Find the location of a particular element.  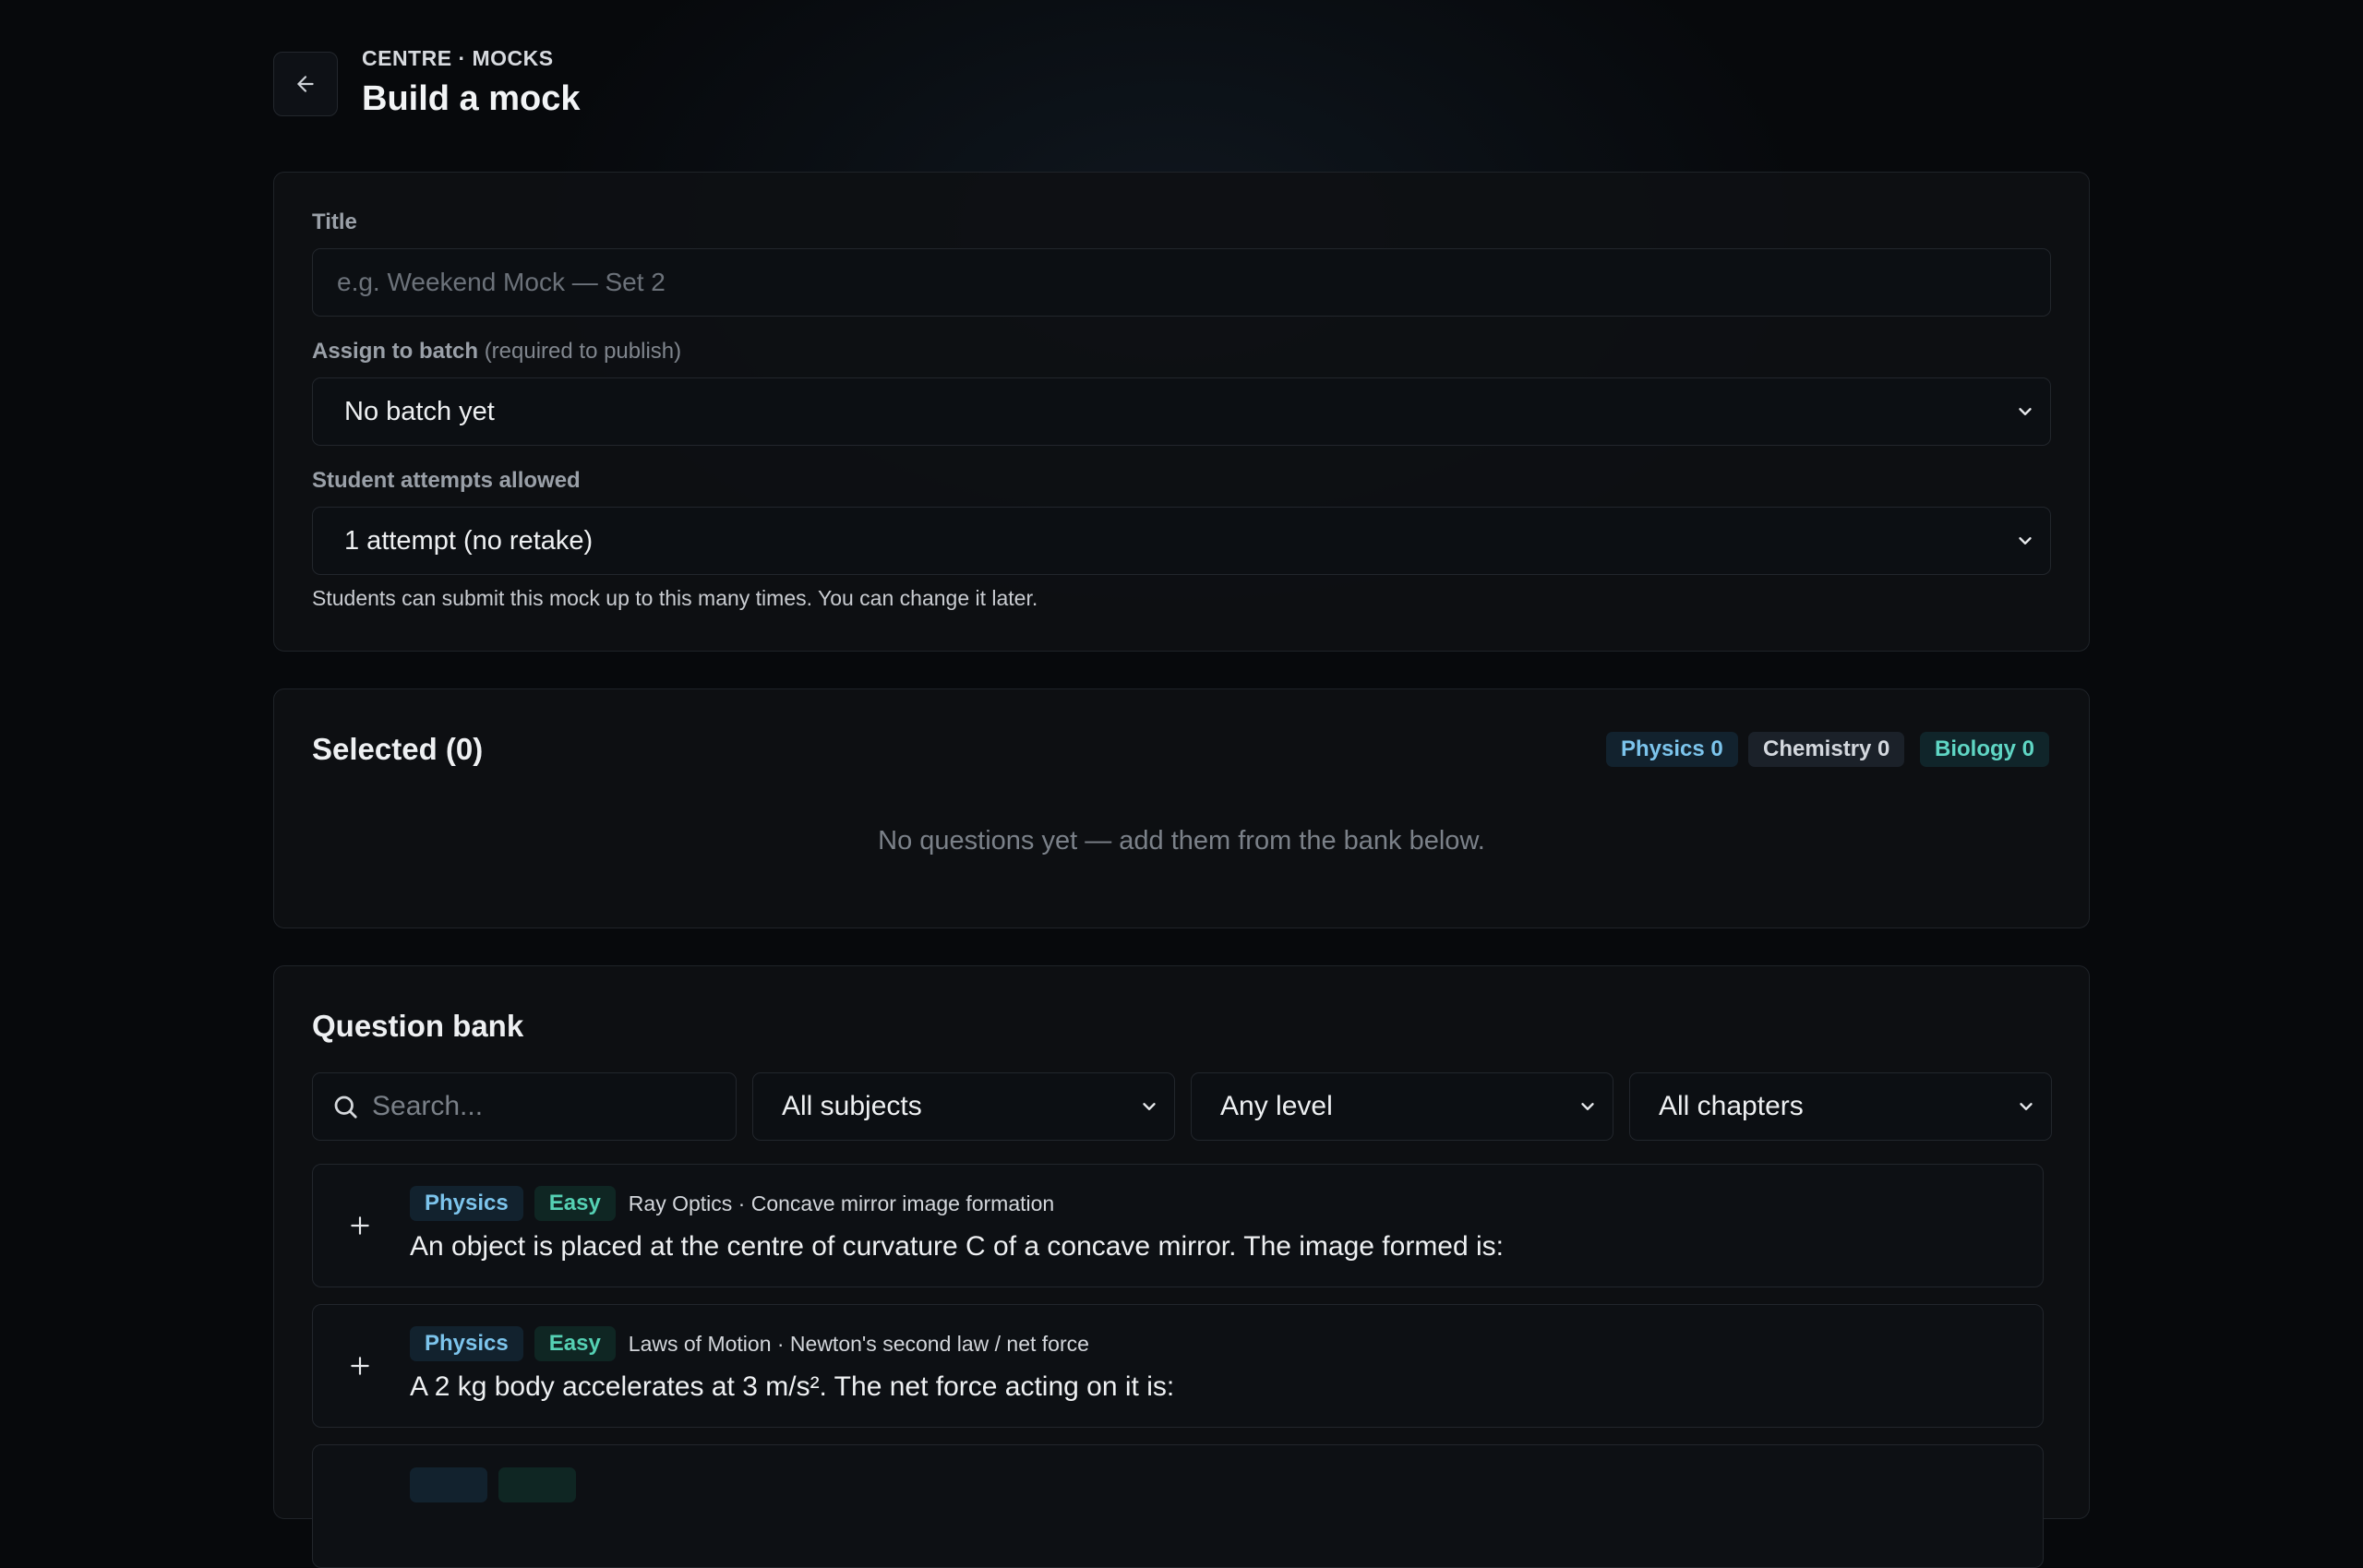

batch-select: No batch yet is located at coordinates (1181, 412).